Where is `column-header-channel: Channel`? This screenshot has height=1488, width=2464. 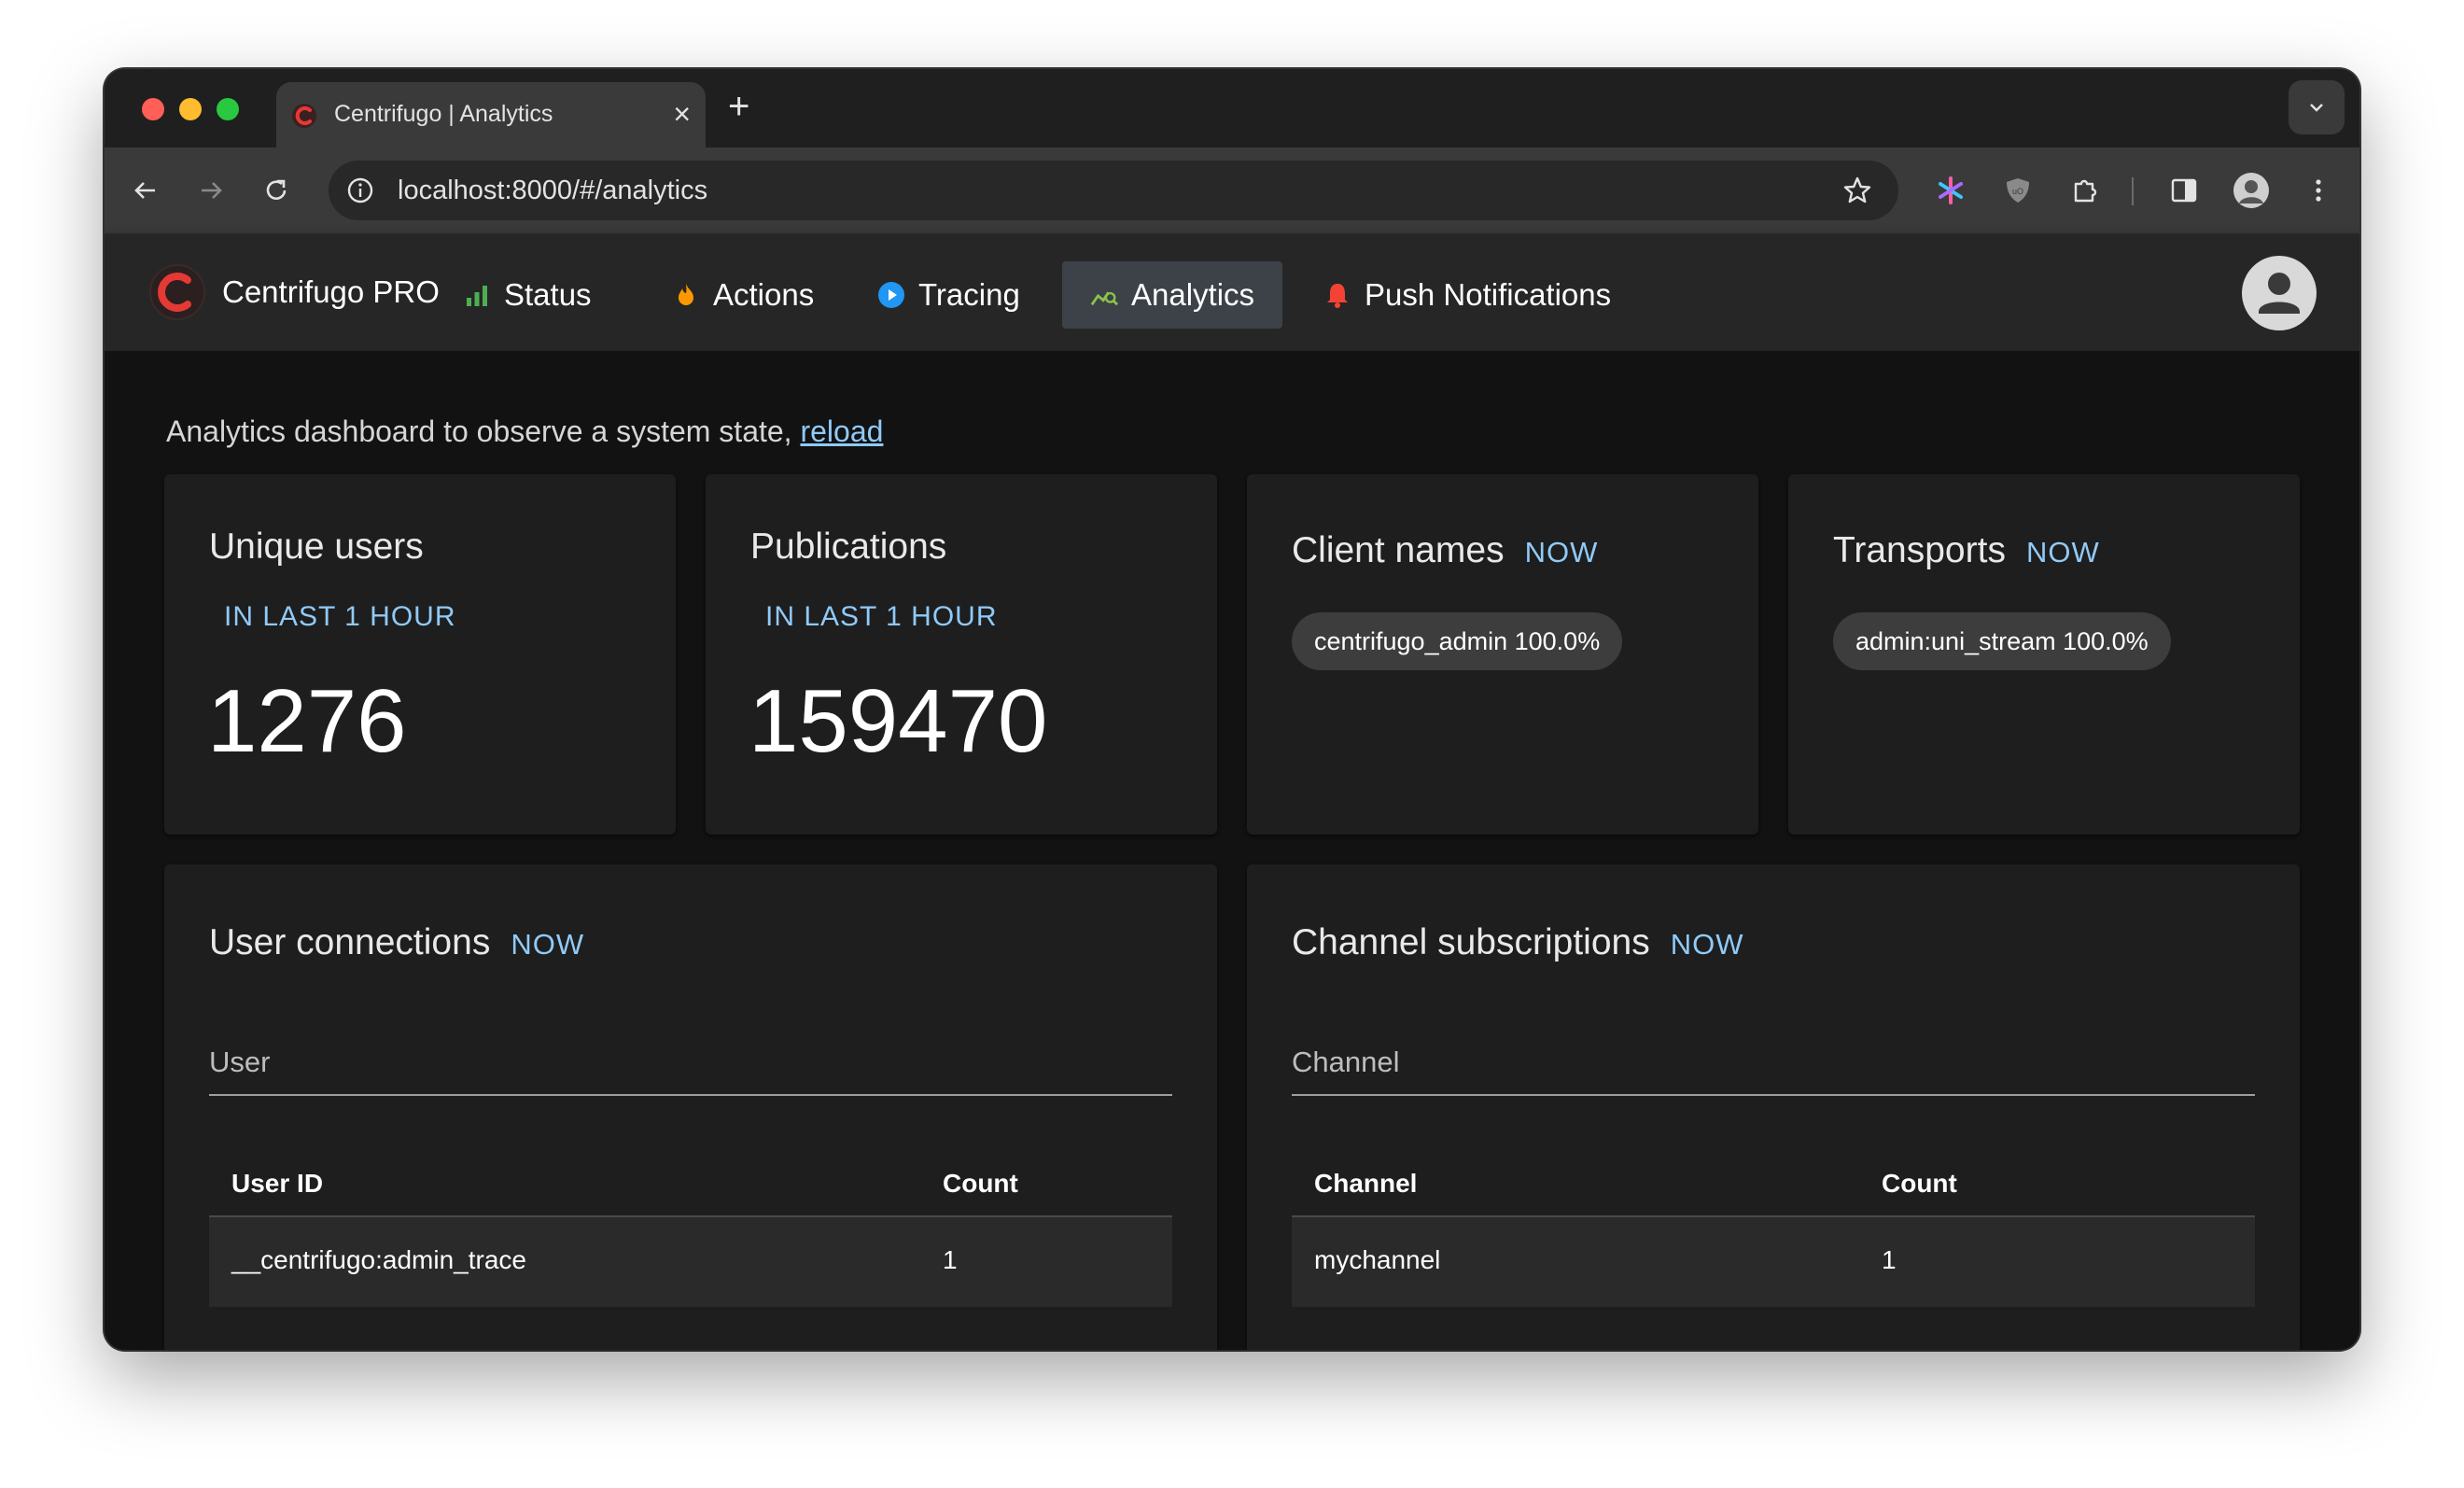 column-header-channel: Channel is located at coordinates (1365, 1184).